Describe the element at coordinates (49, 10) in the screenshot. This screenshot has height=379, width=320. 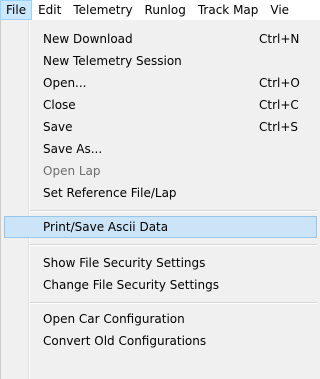
I see `menu-edit: Edit` at that location.